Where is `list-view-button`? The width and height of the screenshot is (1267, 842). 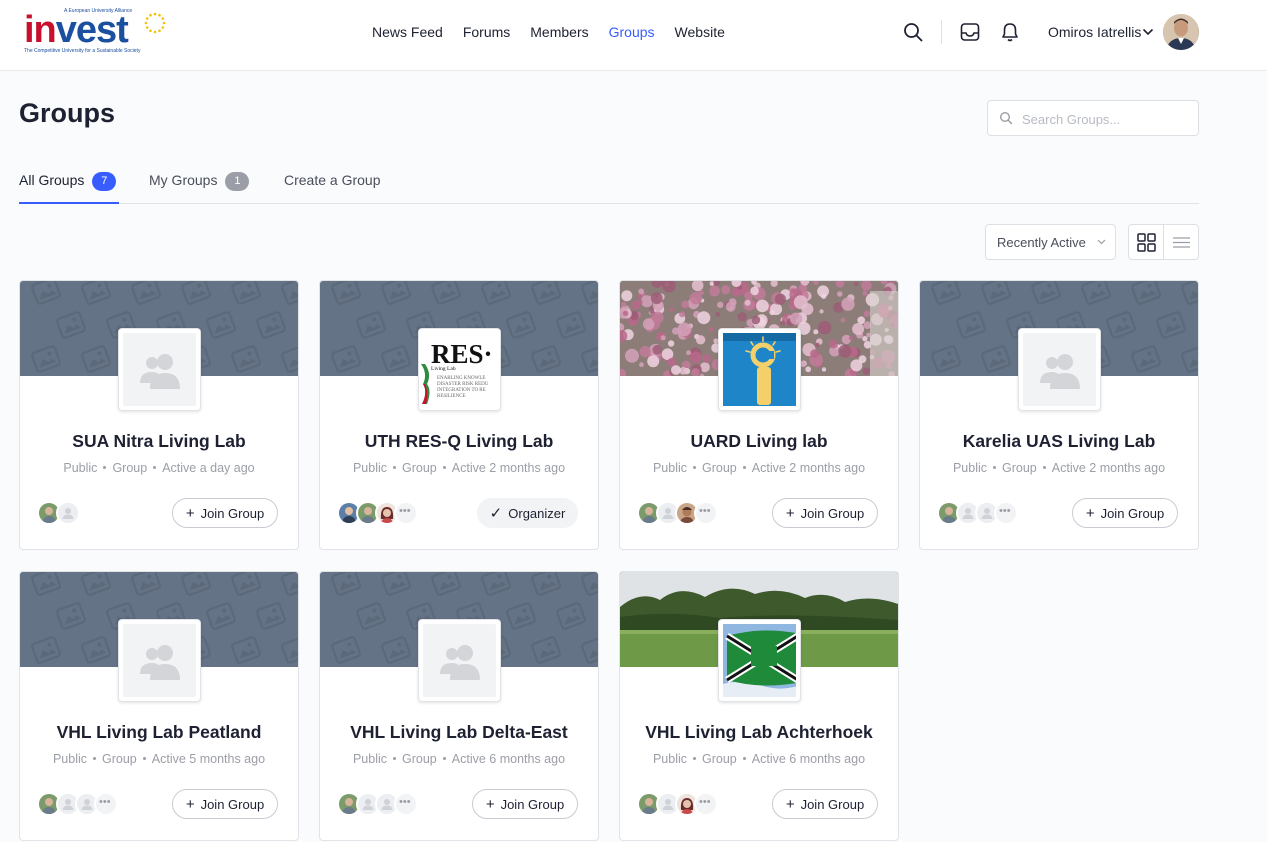
list-view-button is located at coordinates (1181, 242).